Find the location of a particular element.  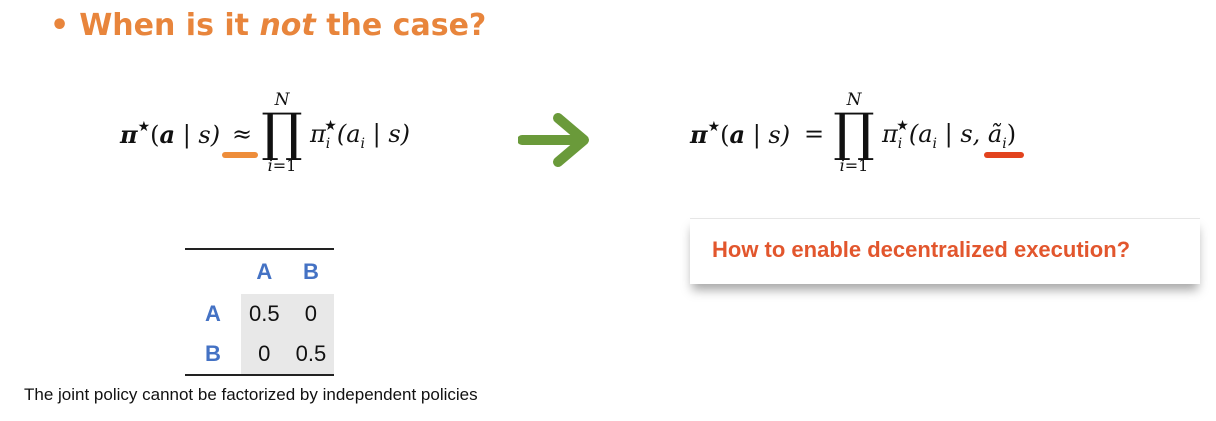

eq-right-rhs-sub: i is located at coordinates (900, 144).